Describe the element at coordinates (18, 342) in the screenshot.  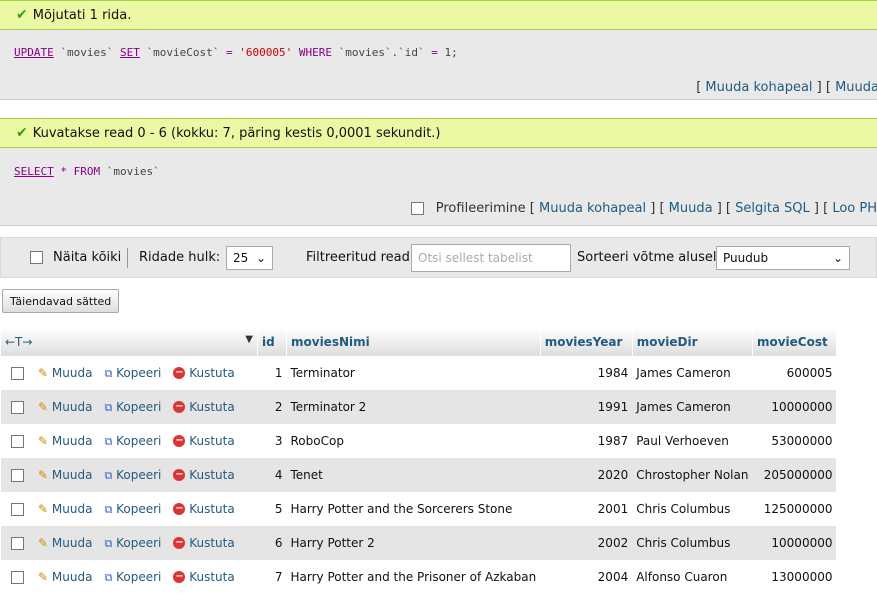
I see `column-resize-icon: ←T→` at that location.